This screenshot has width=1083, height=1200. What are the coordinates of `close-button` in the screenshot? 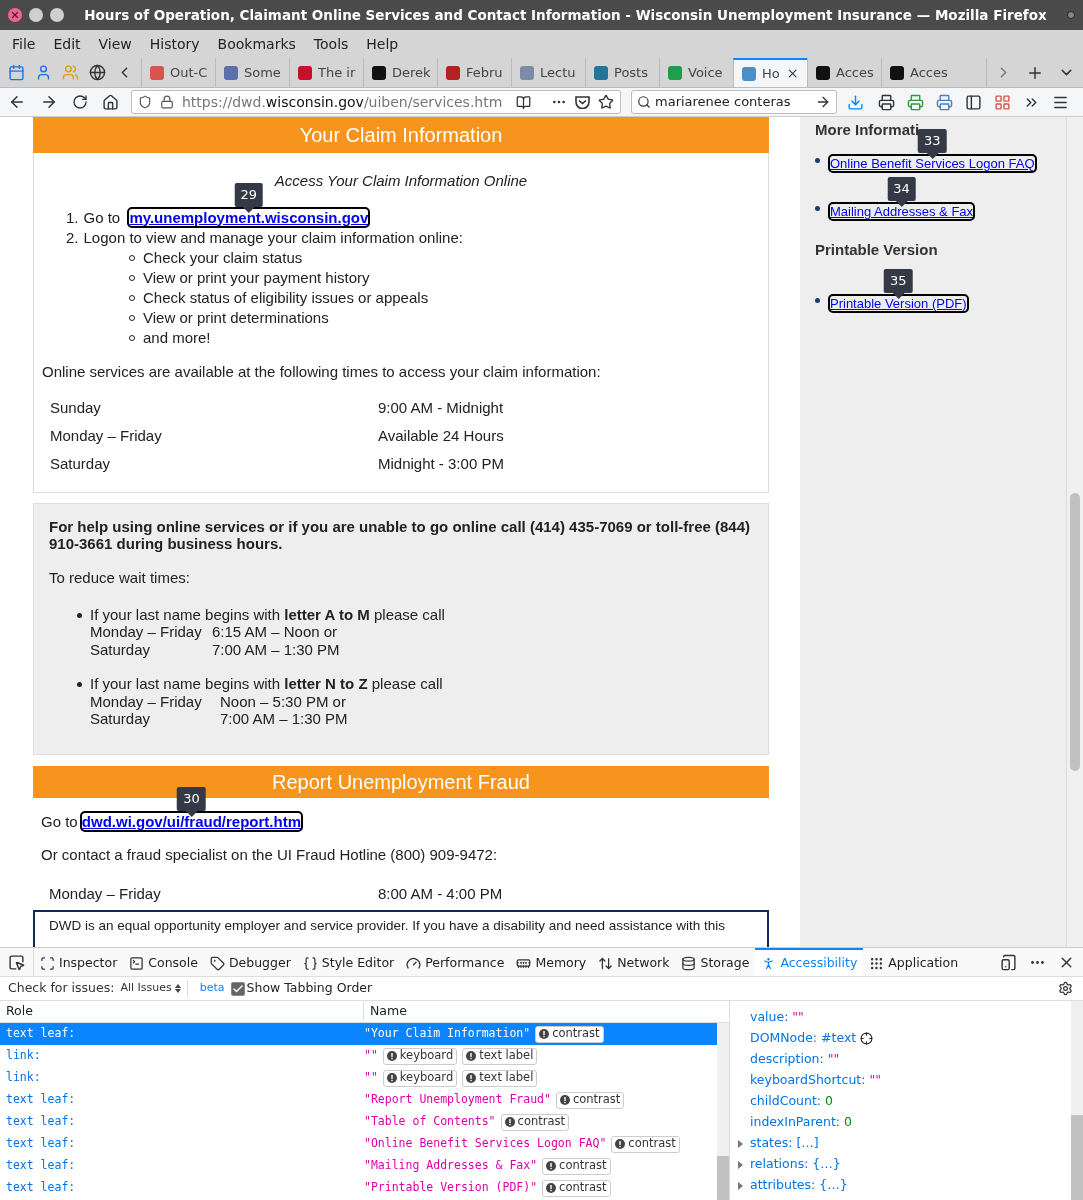 It's located at (15, 15).